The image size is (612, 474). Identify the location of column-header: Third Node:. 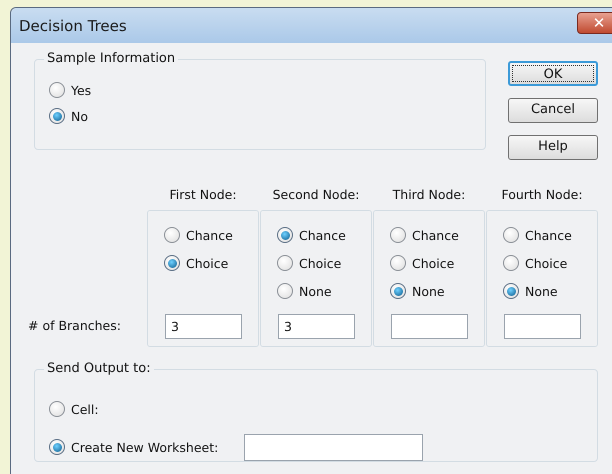
(429, 195).